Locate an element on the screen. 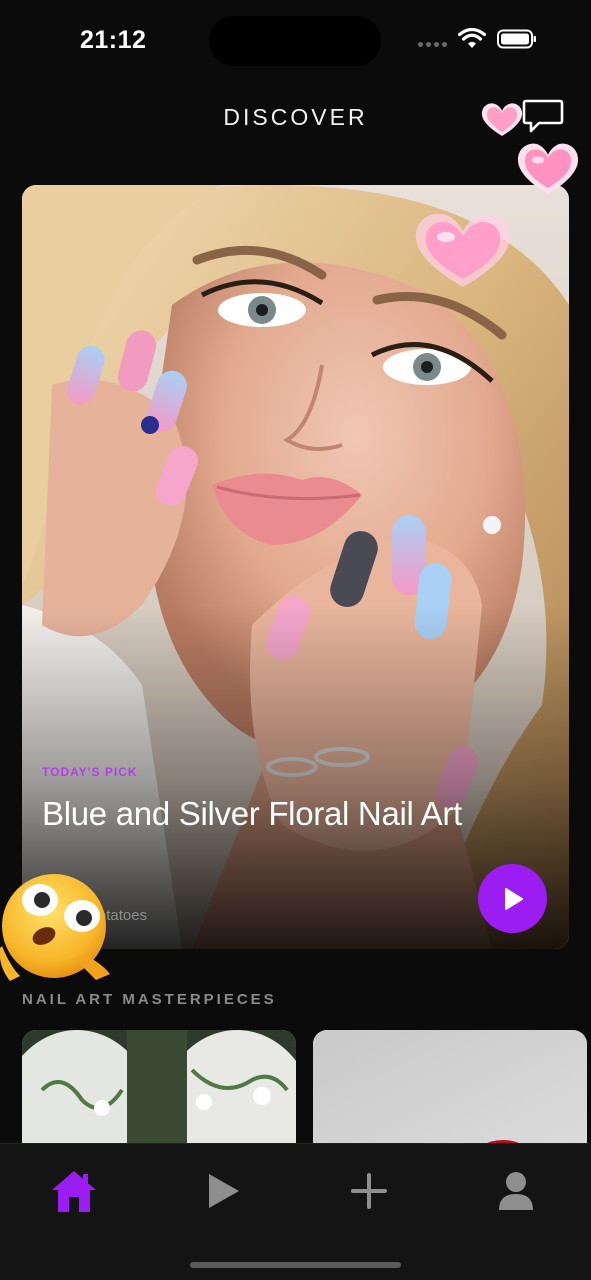  dynamic-island is located at coordinates (295, 41).